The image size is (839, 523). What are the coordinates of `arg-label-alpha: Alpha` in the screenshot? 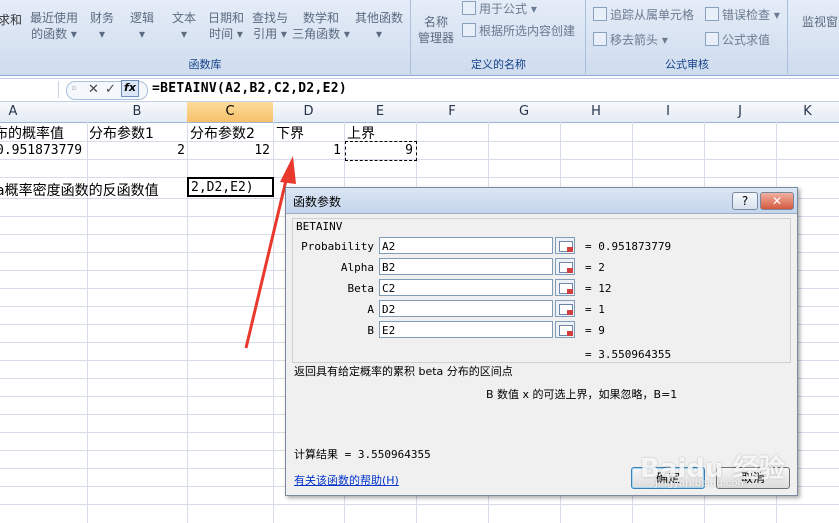 It's located at (357, 267).